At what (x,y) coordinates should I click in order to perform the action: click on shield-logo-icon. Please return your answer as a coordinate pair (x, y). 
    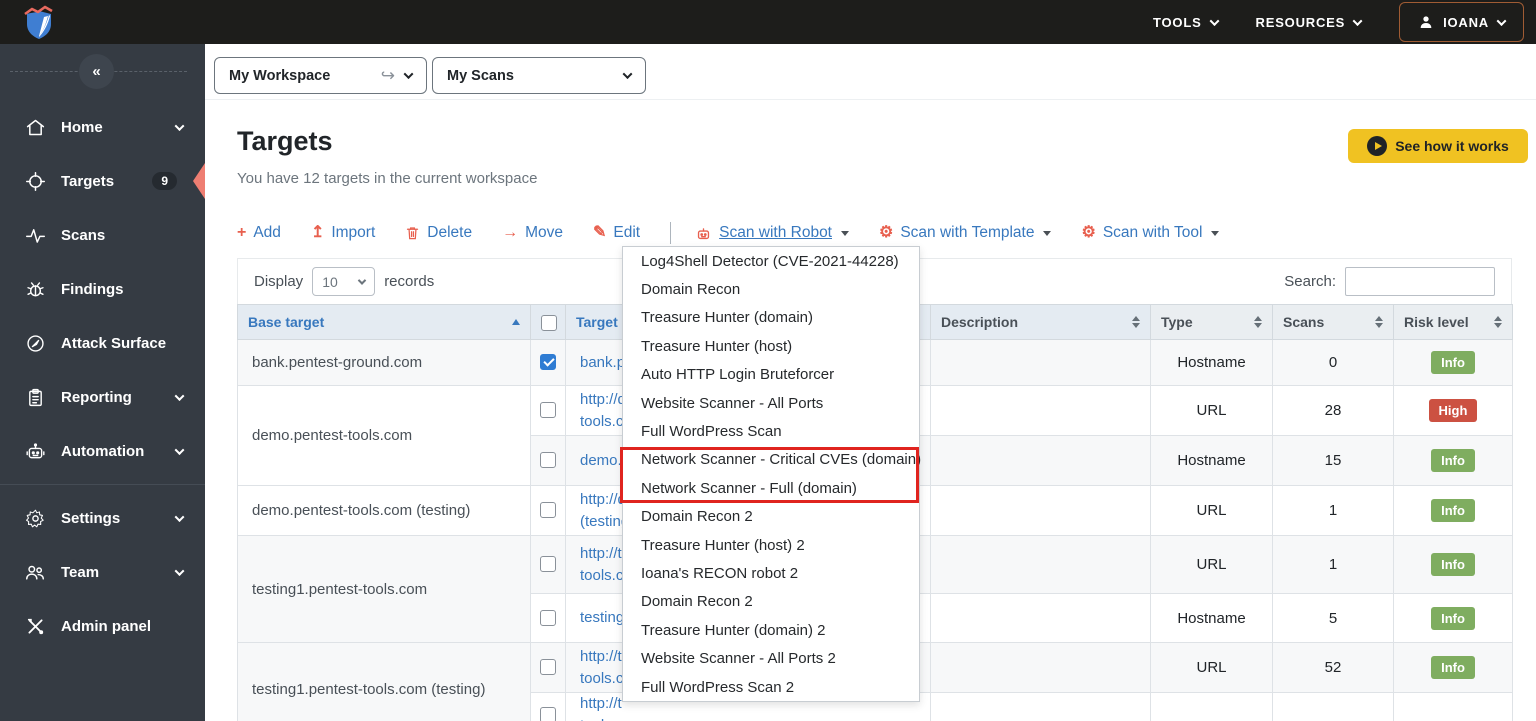
    Looking at the image, I should click on (39, 22).